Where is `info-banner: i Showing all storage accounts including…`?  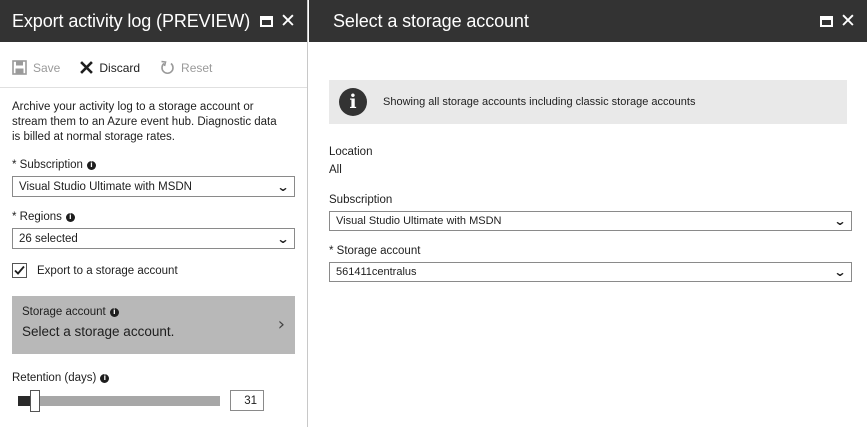
info-banner: i Showing all storage accounts including… is located at coordinates (588, 102).